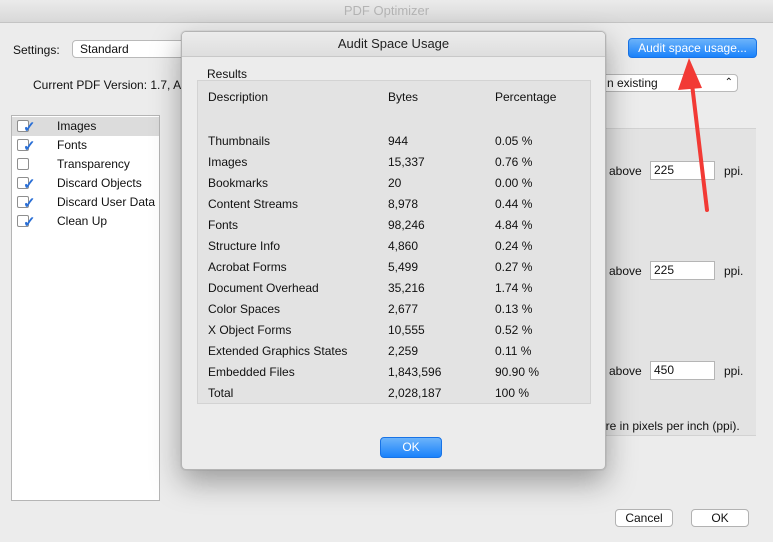 Image resolution: width=773 pixels, height=542 pixels. What do you see at coordinates (690, 74) in the screenshot?
I see `arrow-head` at bounding box center [690, 74].